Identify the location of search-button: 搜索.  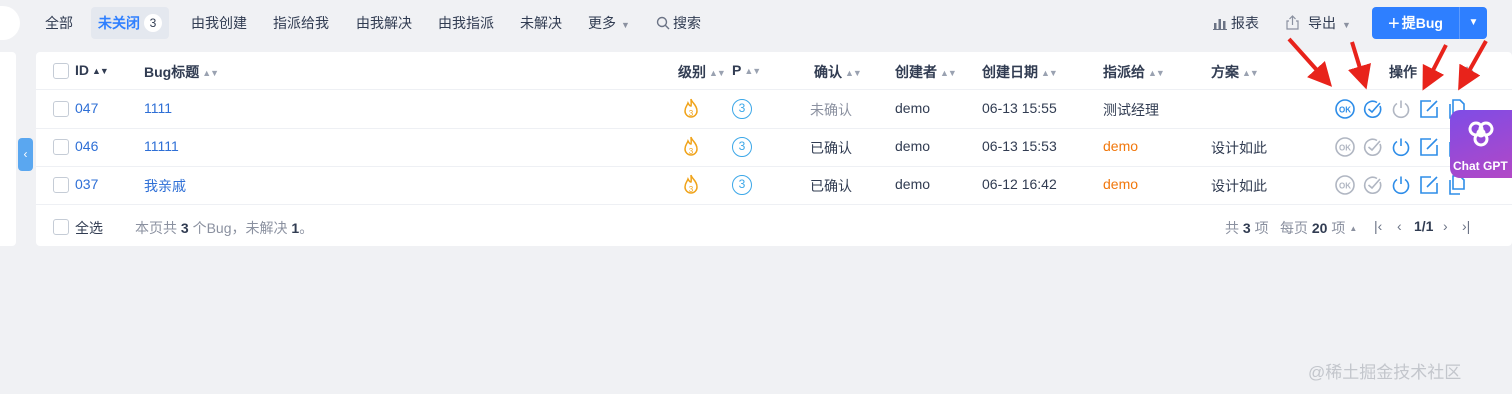
(678, 23).